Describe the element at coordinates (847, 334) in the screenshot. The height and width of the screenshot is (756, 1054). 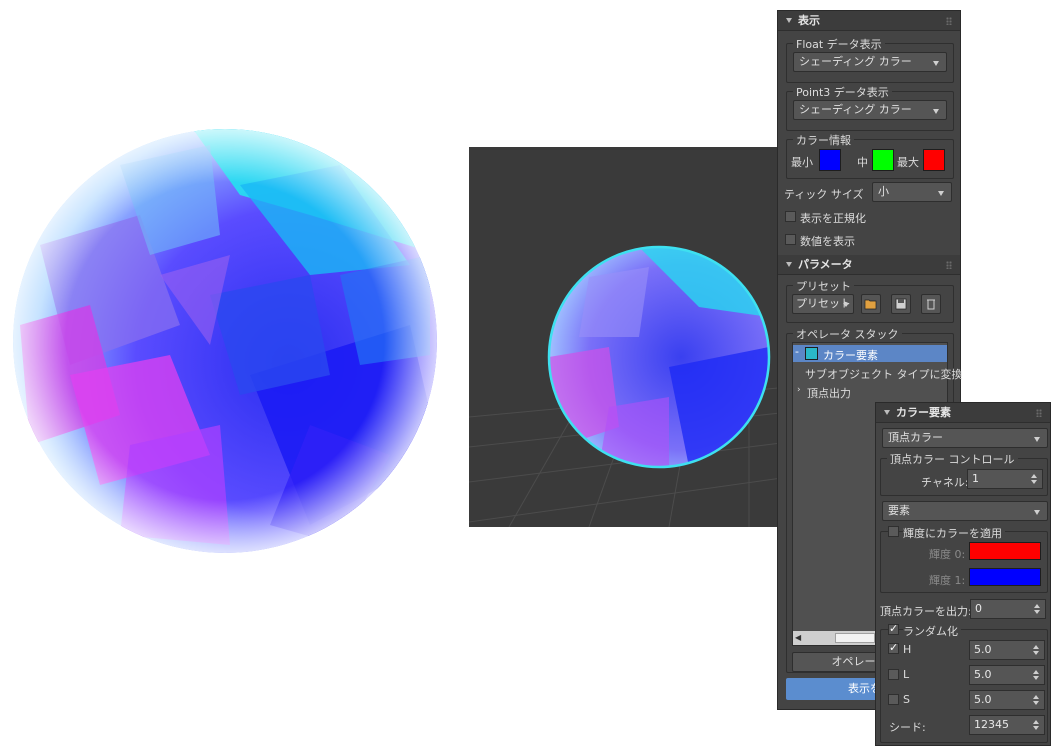
I see `operator-stack-title: オペレータ スタック` at that location.